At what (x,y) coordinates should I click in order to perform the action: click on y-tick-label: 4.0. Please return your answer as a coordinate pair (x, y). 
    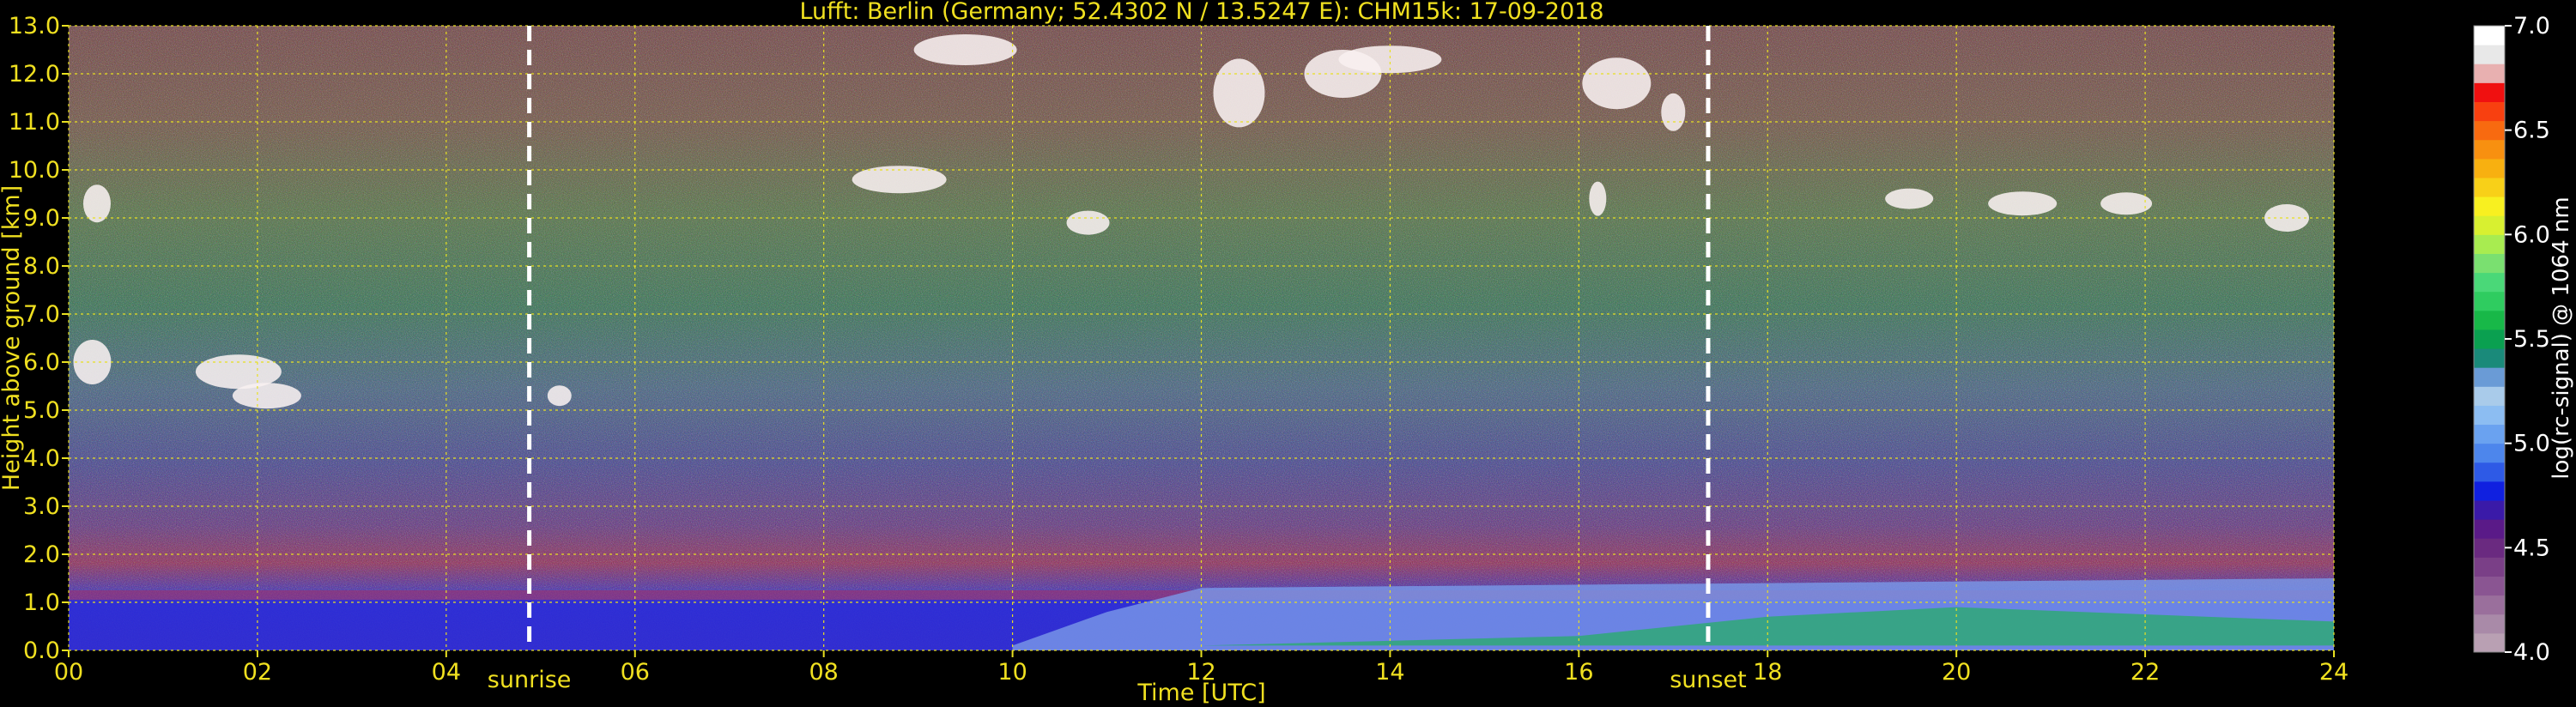
    Looking at the image, I should click on (41, 459).